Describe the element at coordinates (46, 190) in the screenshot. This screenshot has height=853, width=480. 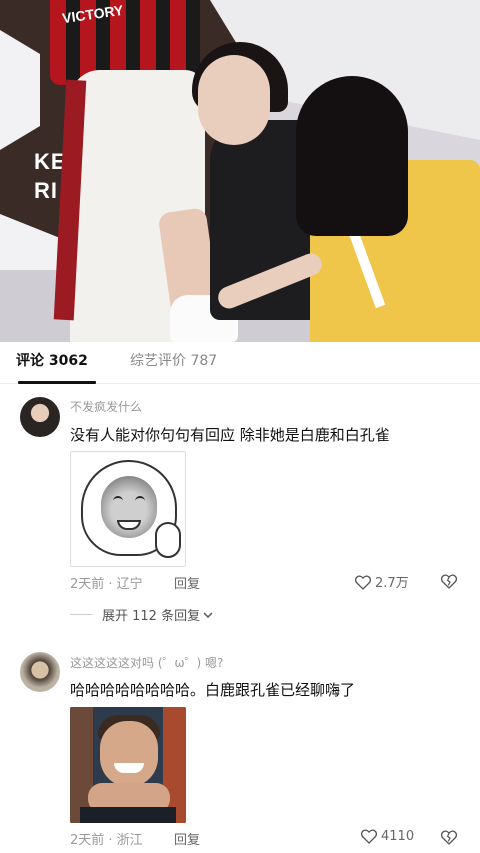
I see `backdrop-text: RI` at that location.